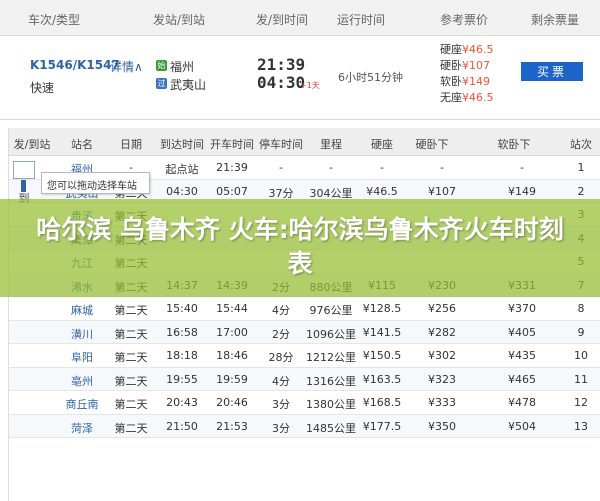 This screenshot has width=600, height=501. Describe the element at coordinates (182, 402) in the screenshot. I see `arrive-time-cell: 20:43` at that location.